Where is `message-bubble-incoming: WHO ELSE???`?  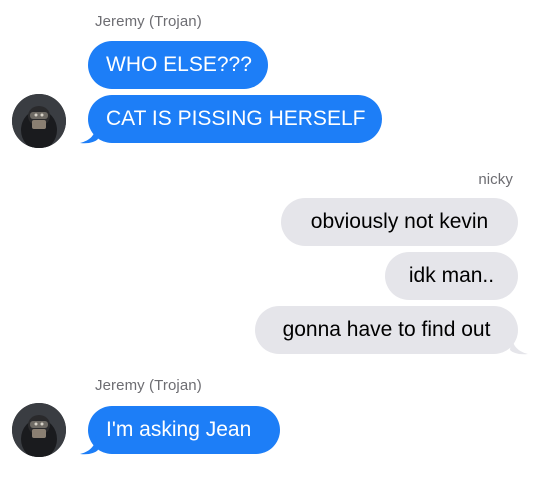 message-bubble-incoming: WHO ELSE??? is located at coordinates (178, 65).